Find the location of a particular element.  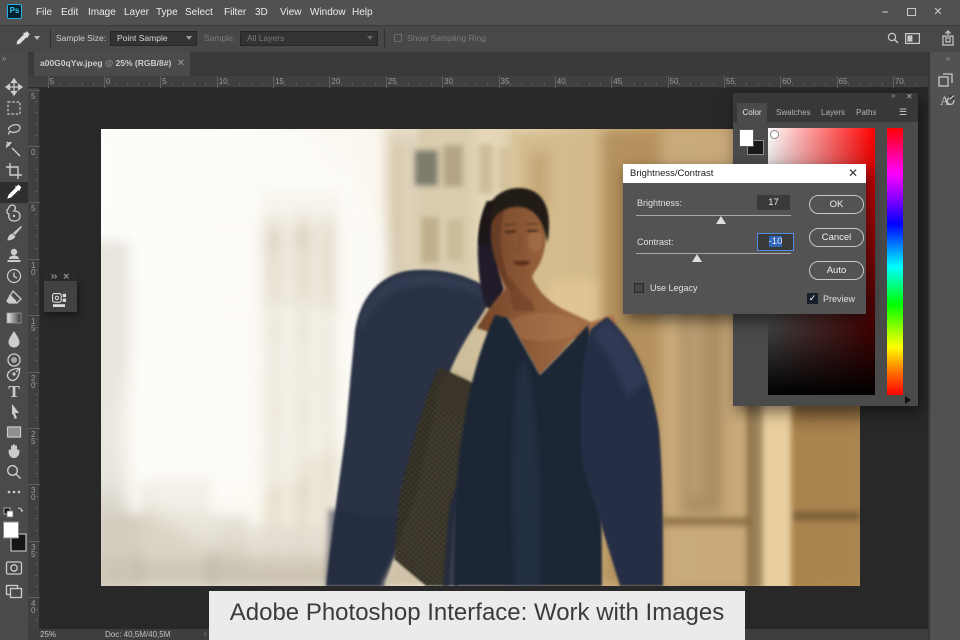

svg-text: T is located at coordinates (14, 391).